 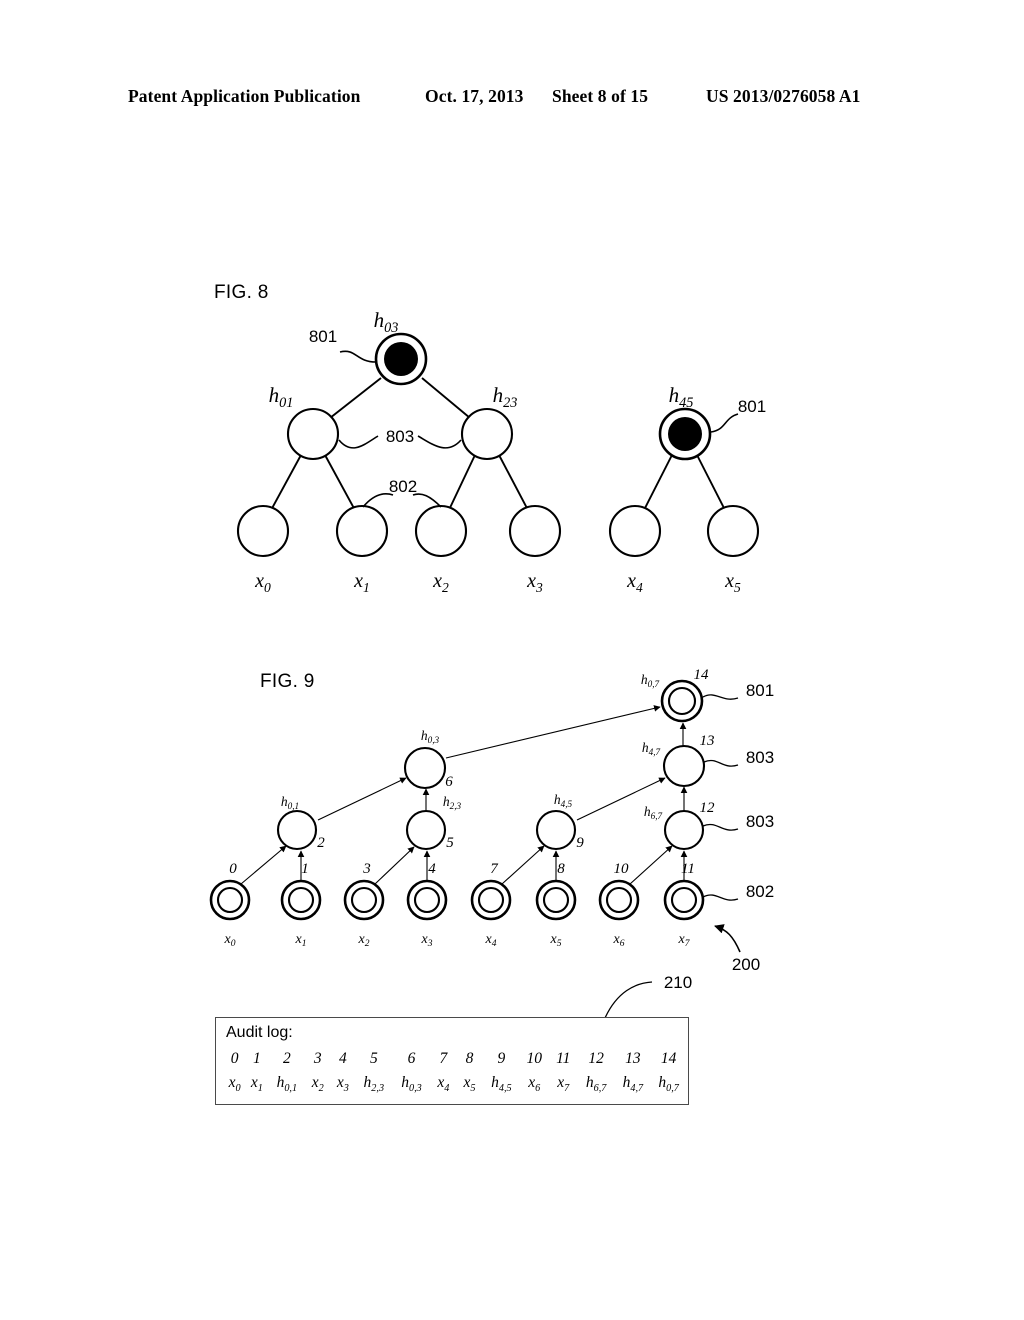 I want to click on audit-log-value-cell: h0,3, so click(x=411, y=1084).